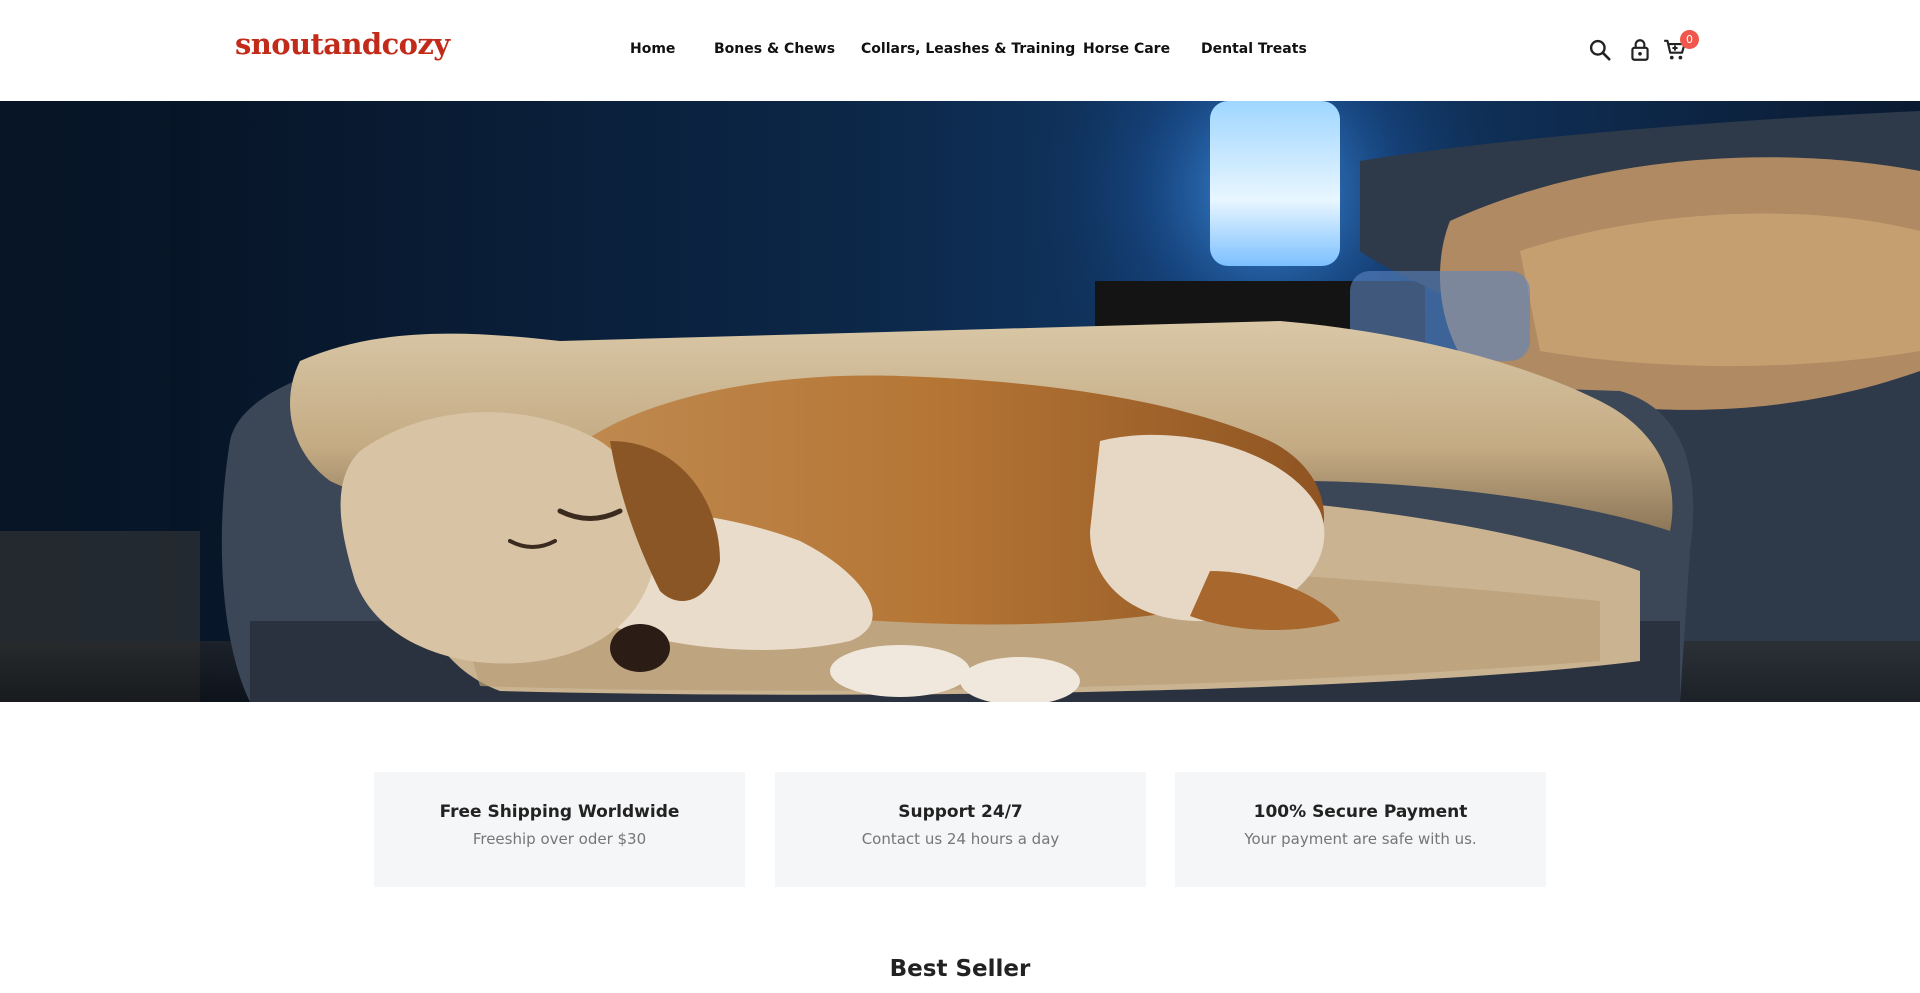 This screenshot has height=993, width=1920. Describe the element at coordinates (1126, 49) in the screenshot. I see `nav-item-horse-care: Horse Care` at that location.